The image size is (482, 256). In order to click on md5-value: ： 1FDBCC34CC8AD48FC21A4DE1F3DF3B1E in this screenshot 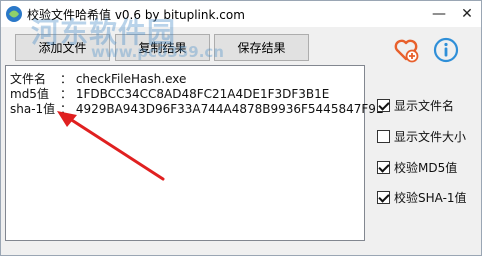, I will do `click(195, 94)`.